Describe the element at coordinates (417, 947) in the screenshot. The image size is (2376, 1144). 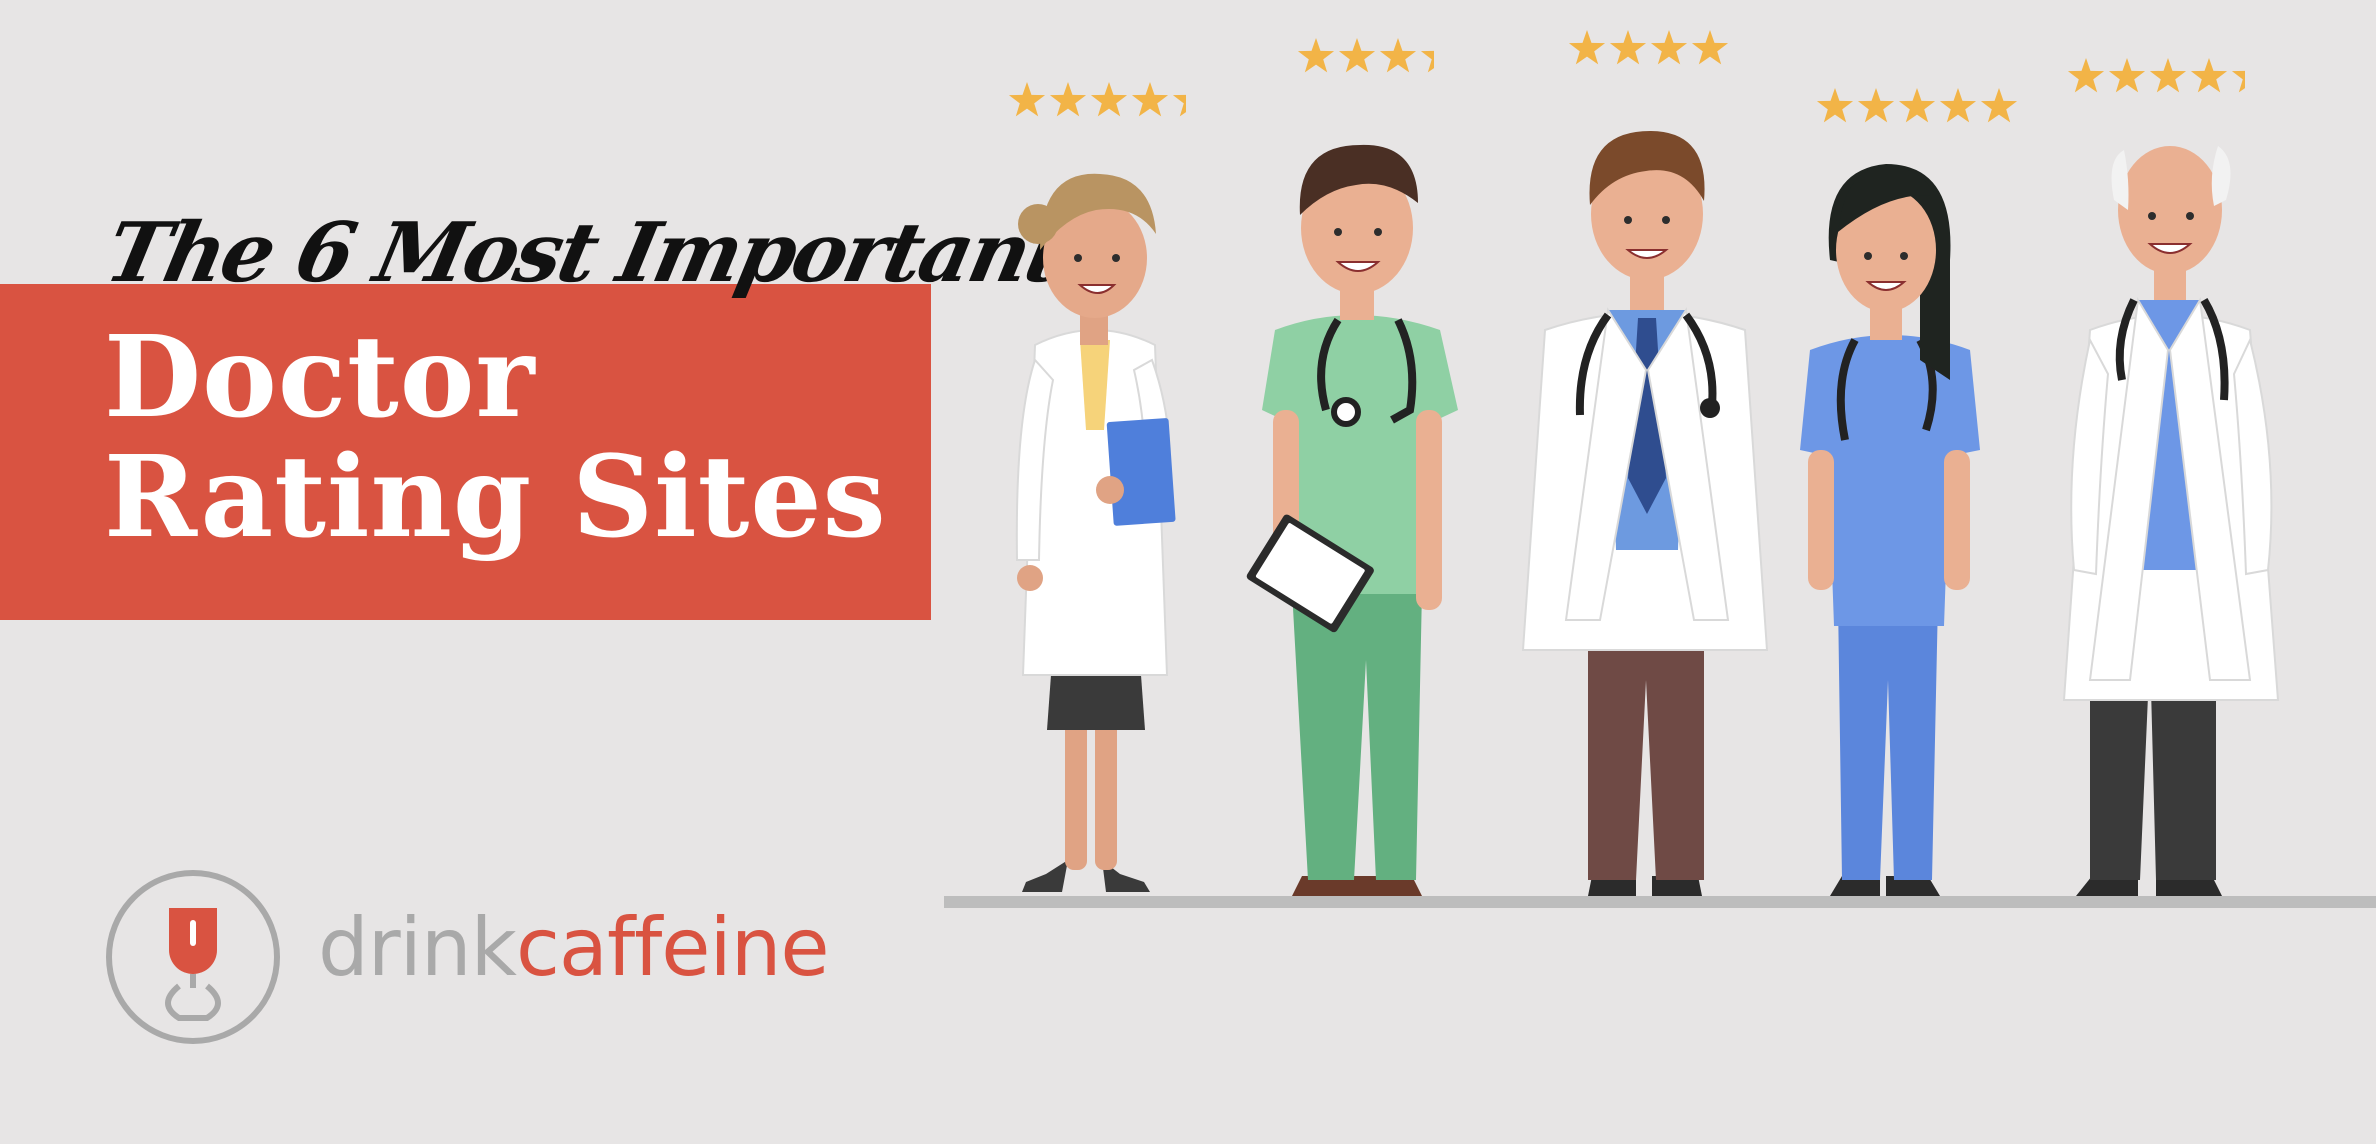
I see `logo-word-drink: drink` at that location.